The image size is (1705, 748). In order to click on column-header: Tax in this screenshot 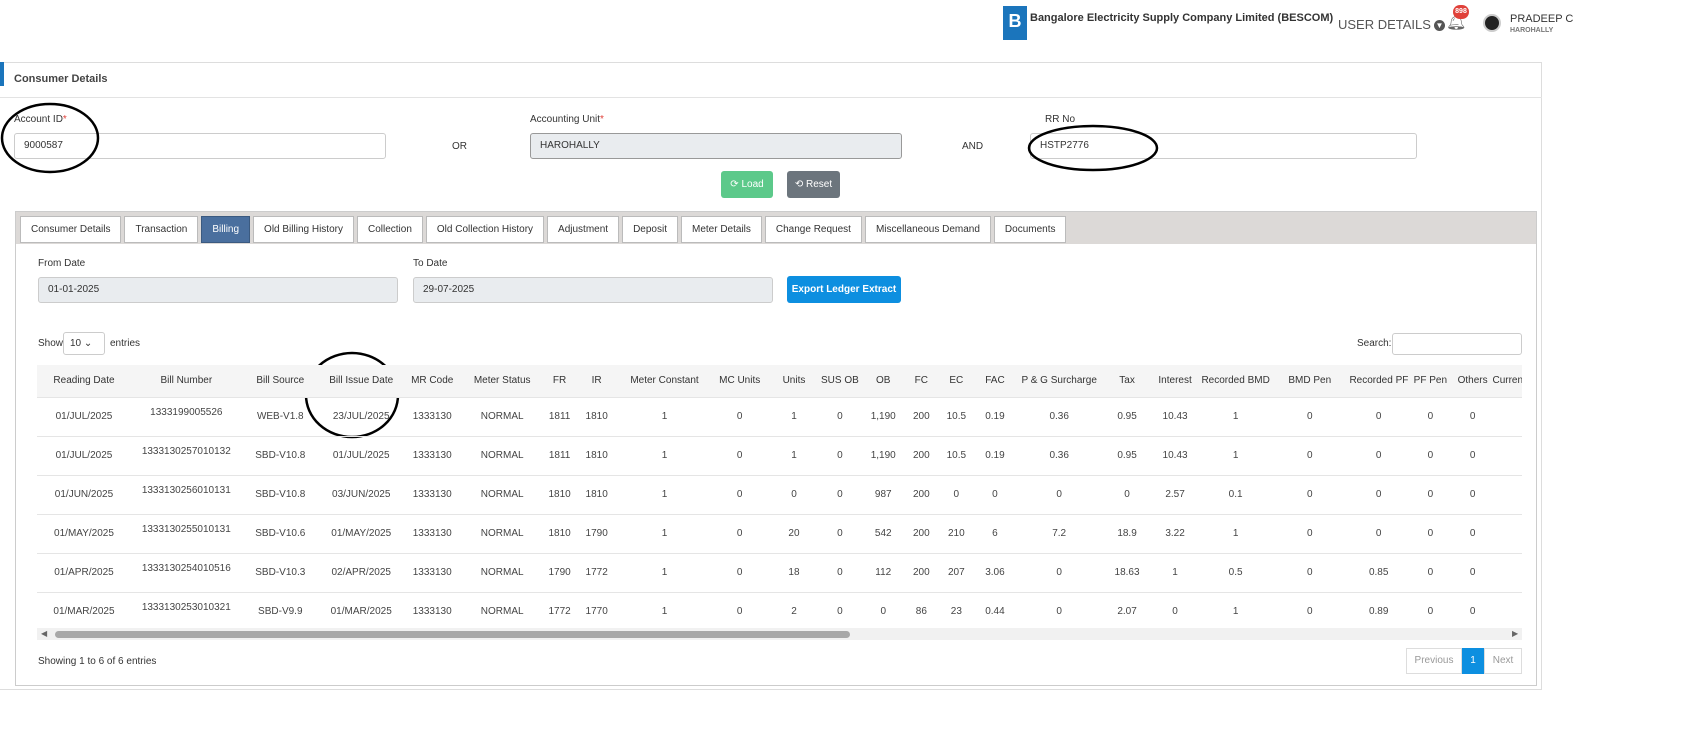, I will do `click(1127, 381)`.